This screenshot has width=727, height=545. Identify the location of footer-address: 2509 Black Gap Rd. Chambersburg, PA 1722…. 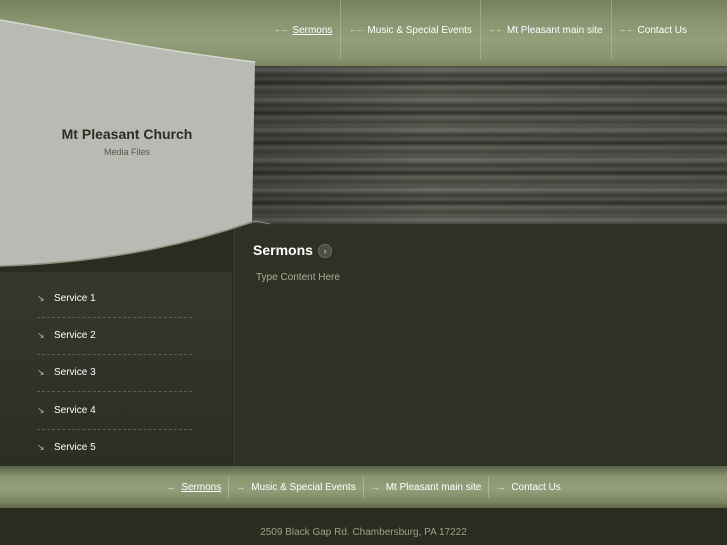
(363, 532).